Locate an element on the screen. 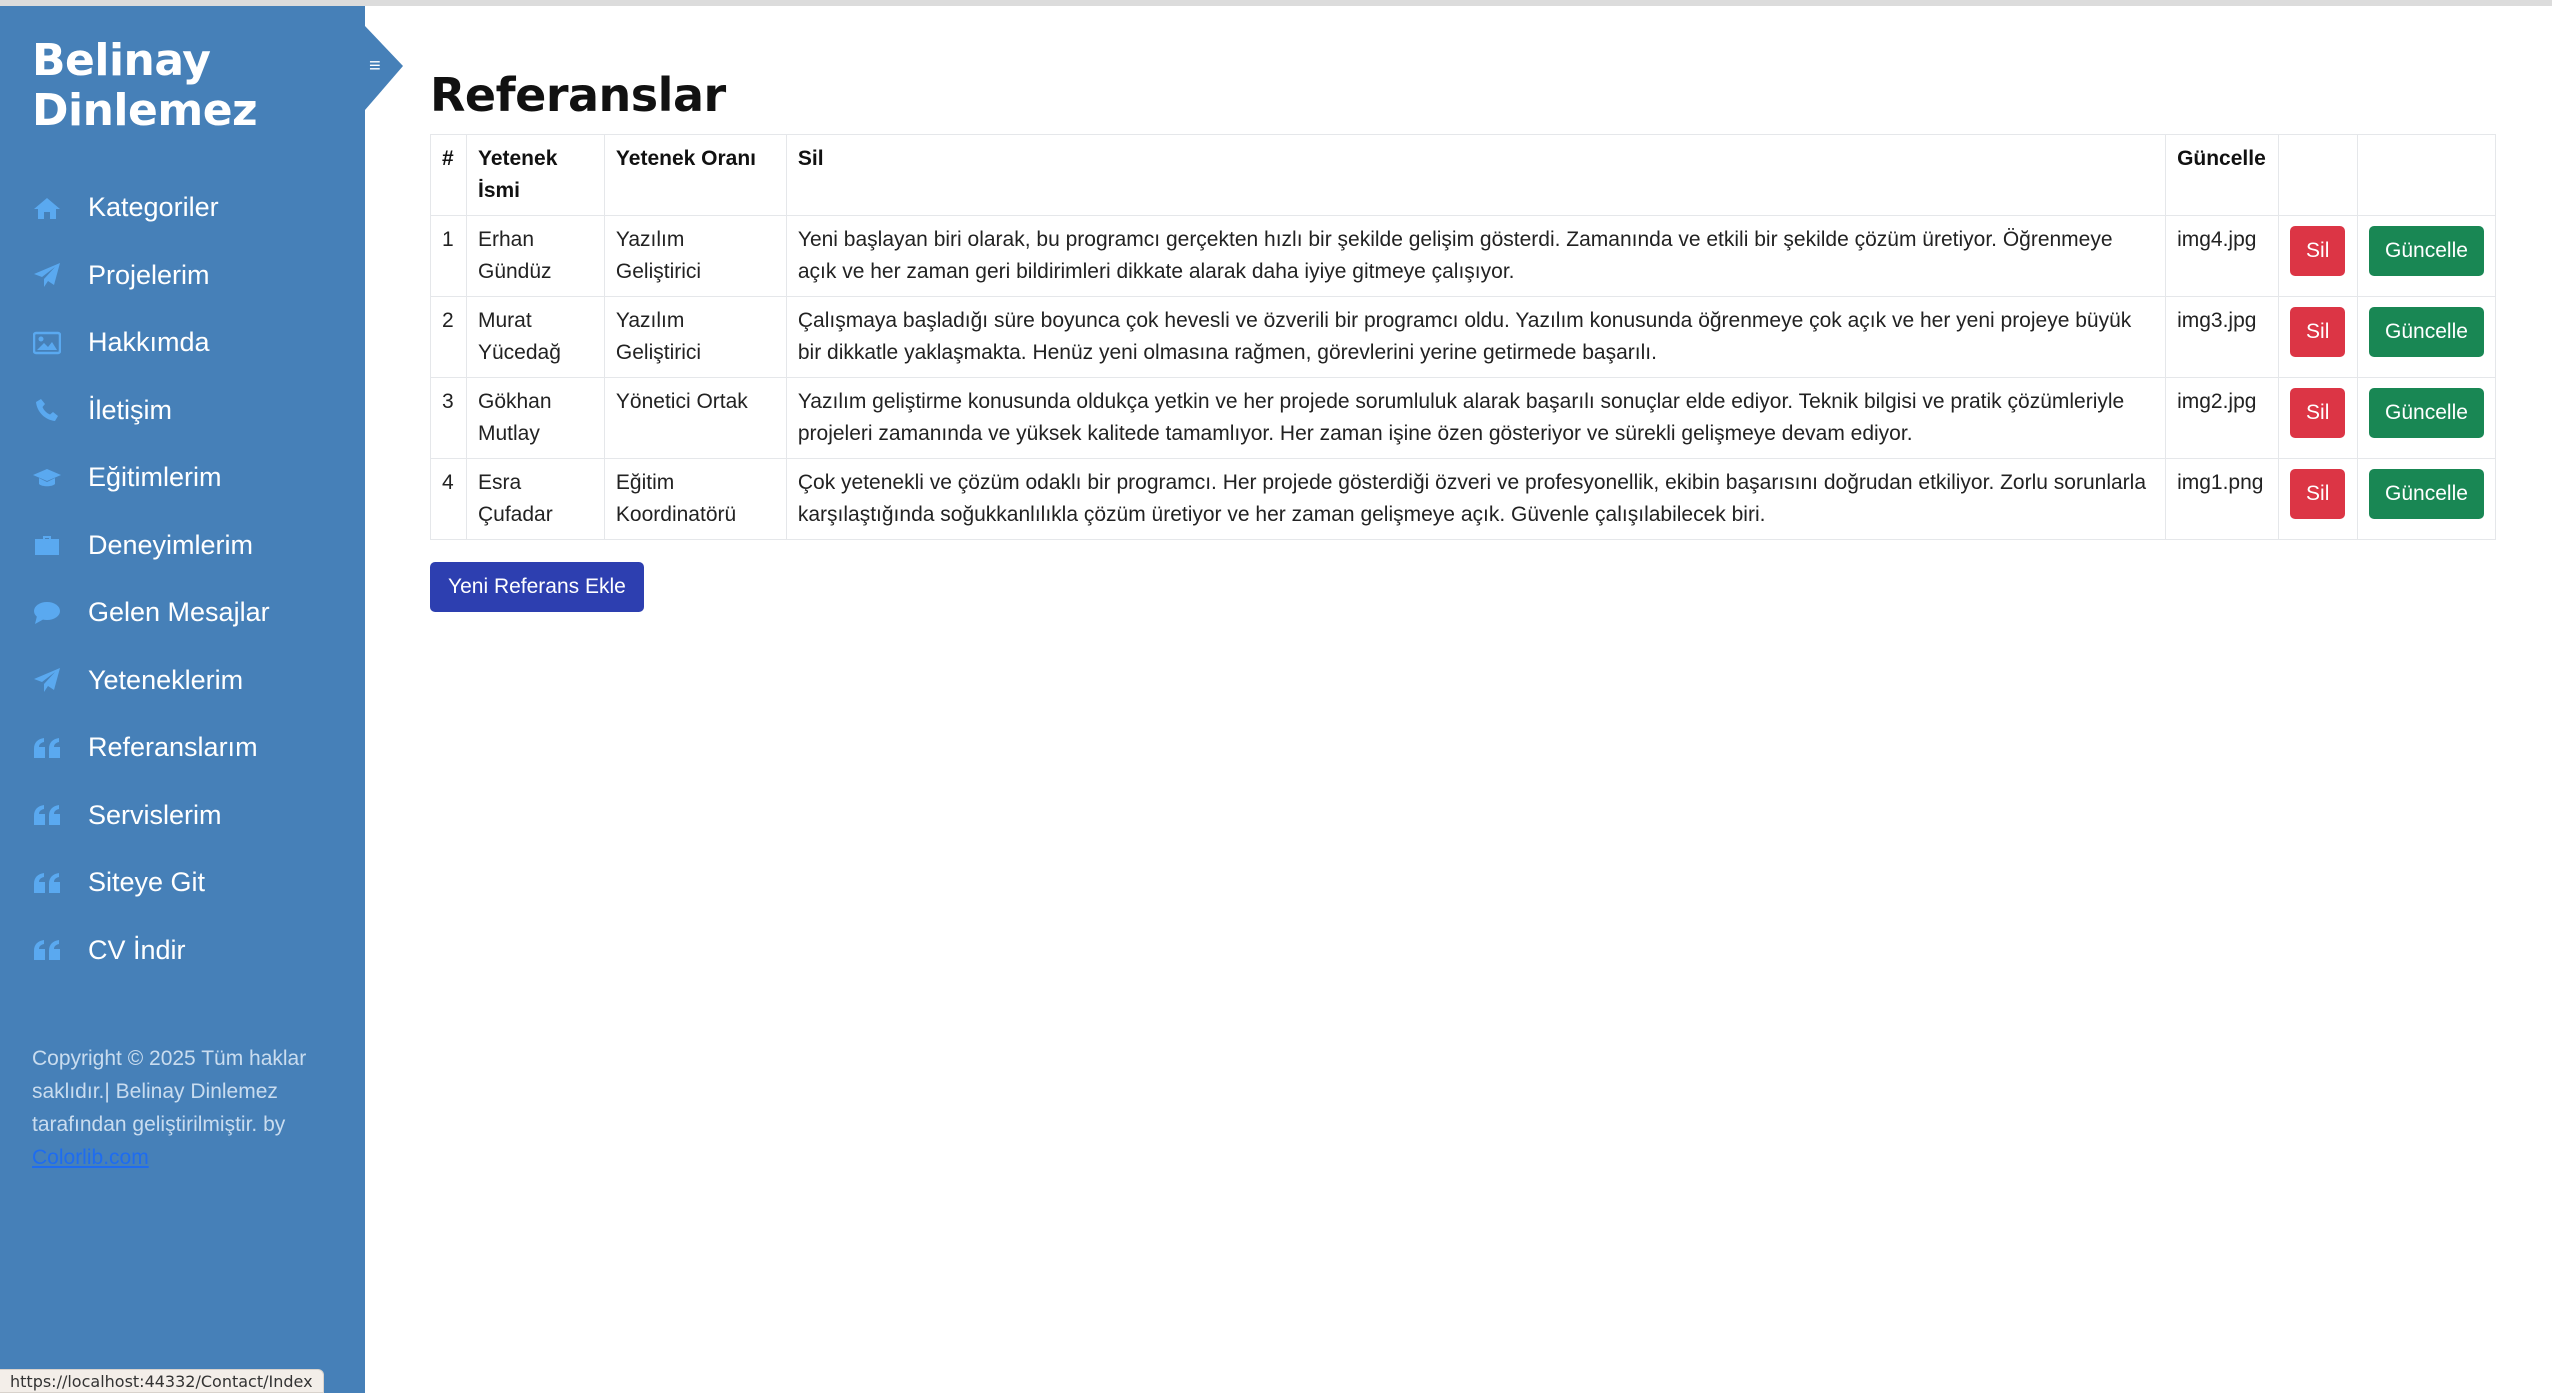 The width and height of the screenshot is (2552, 1393). sidebar-item-label: Eğitimlerim is located at coordinates (155, 477).